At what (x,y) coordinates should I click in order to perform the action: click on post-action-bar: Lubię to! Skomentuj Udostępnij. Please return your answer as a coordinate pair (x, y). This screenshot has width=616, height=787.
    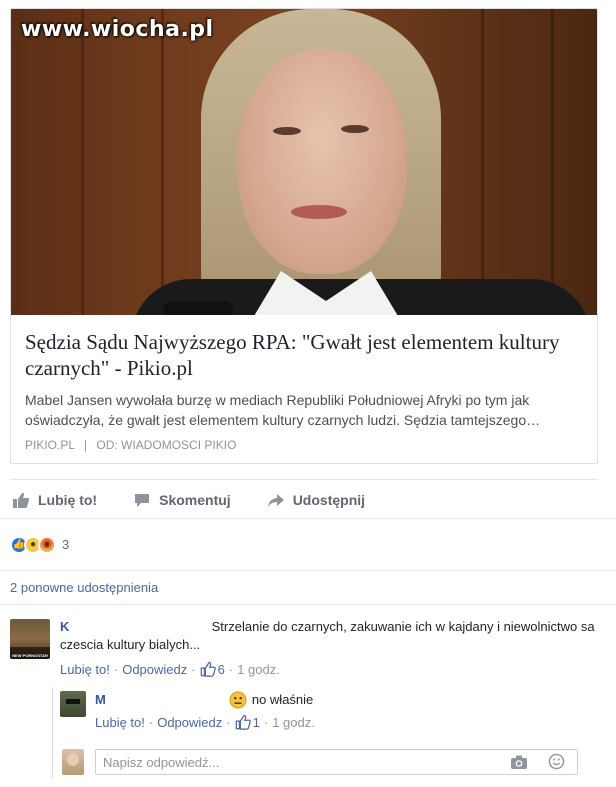
    Looking at the image, I should click on (304, 499).